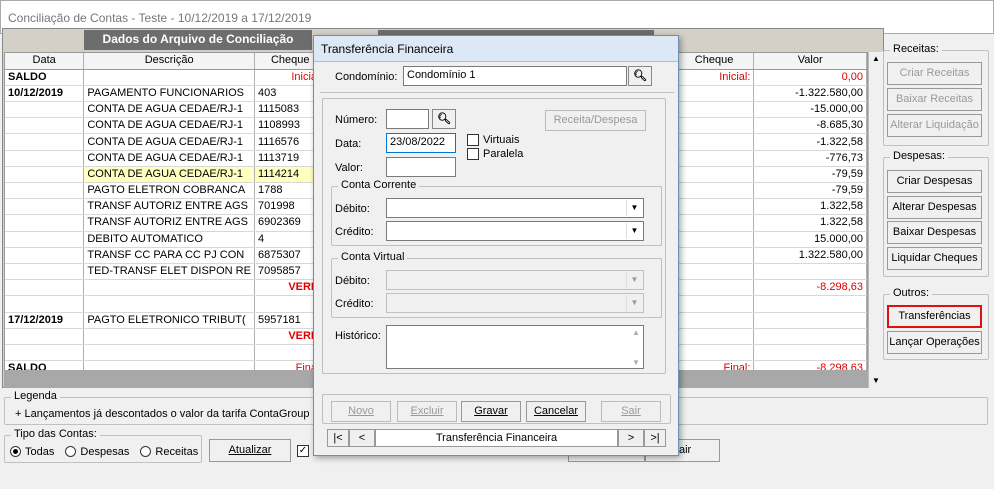 The width and height of the screenshot is (994, 489). Describe the element at coordinates (636, 332) in the screenshot. I see `historico-scroll-up-icon: ▲` at that location.